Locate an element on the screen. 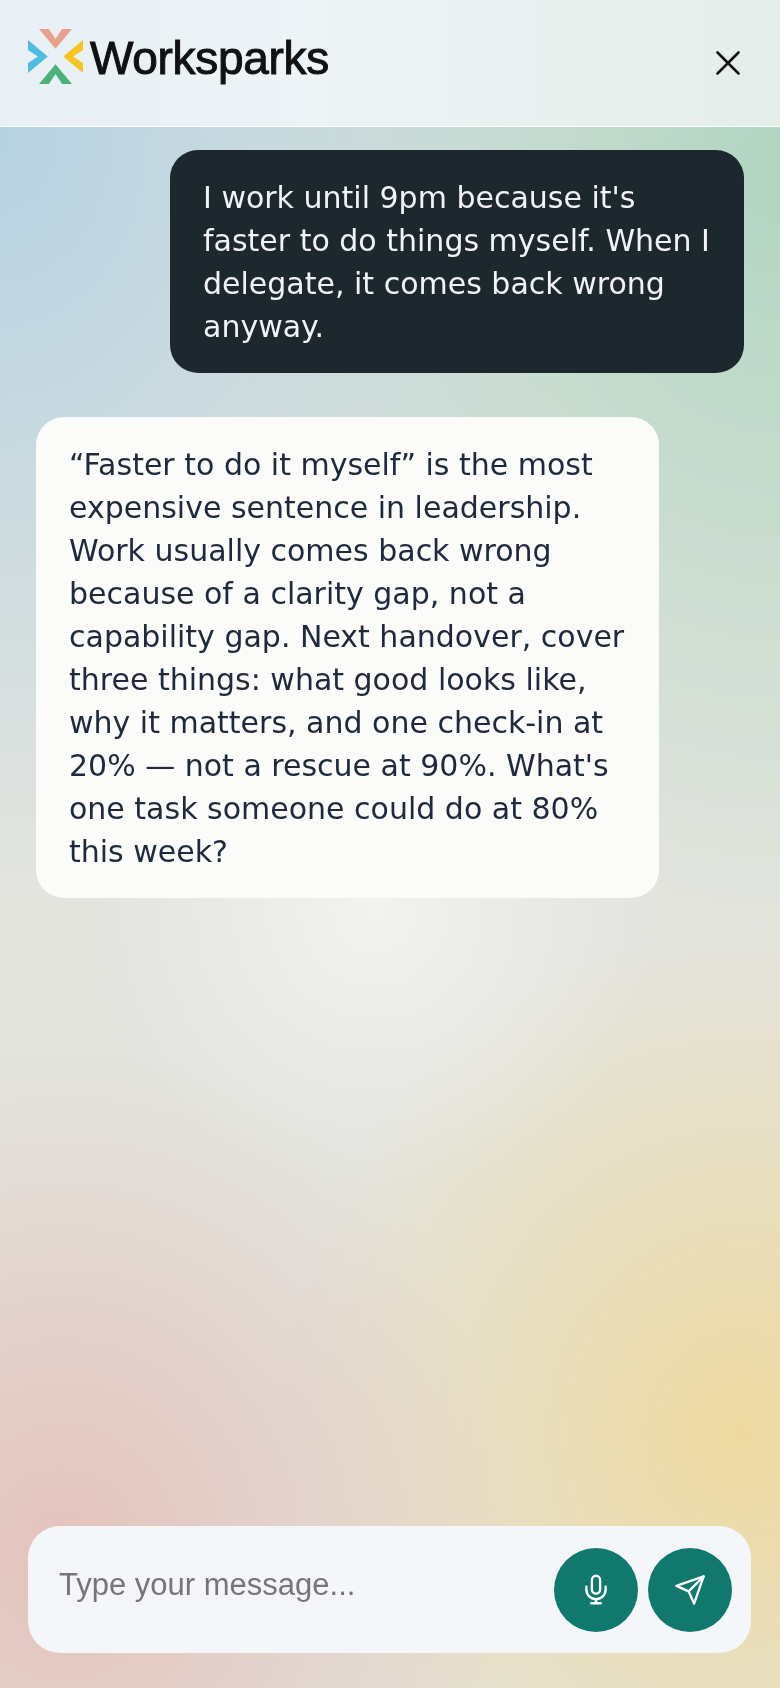  close-icon is located at coordinates (728, 63).